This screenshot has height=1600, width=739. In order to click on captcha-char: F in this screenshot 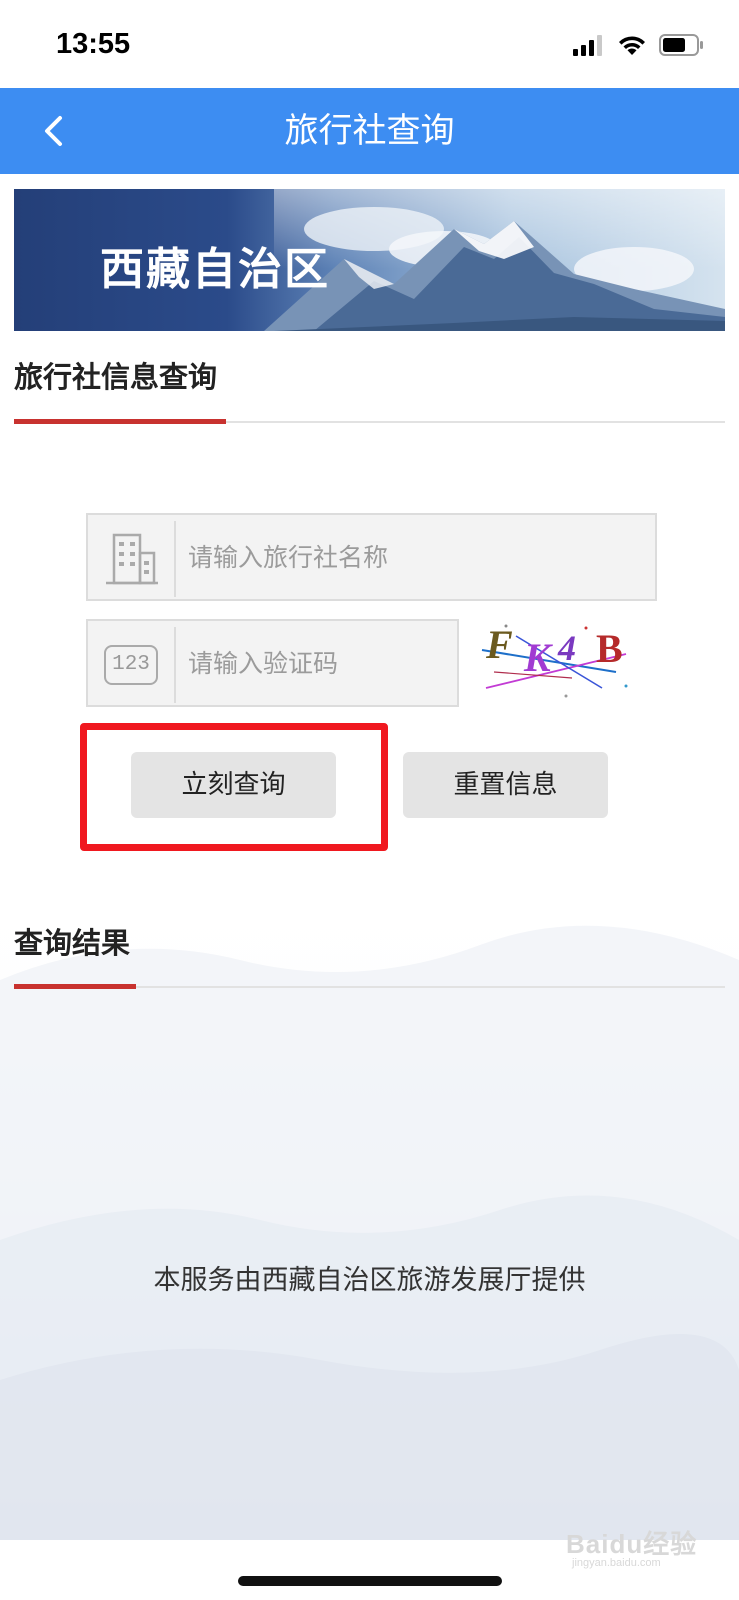, I will do `click(499, 644)`.